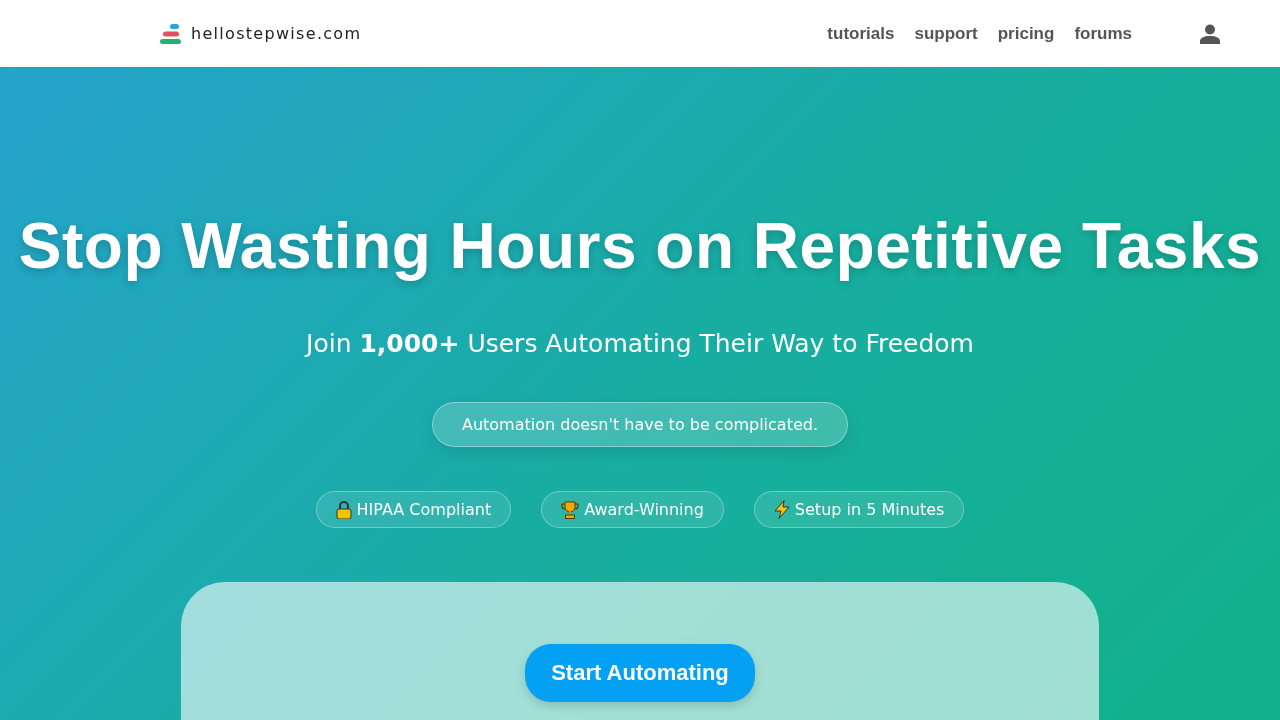 This screenshot has height=720, width=1280. Describe the element at coordinates (640, 246) in the screenshot. I see `hero-headline: Stop Wasting Hours on Repetitive Tasks` at that location.